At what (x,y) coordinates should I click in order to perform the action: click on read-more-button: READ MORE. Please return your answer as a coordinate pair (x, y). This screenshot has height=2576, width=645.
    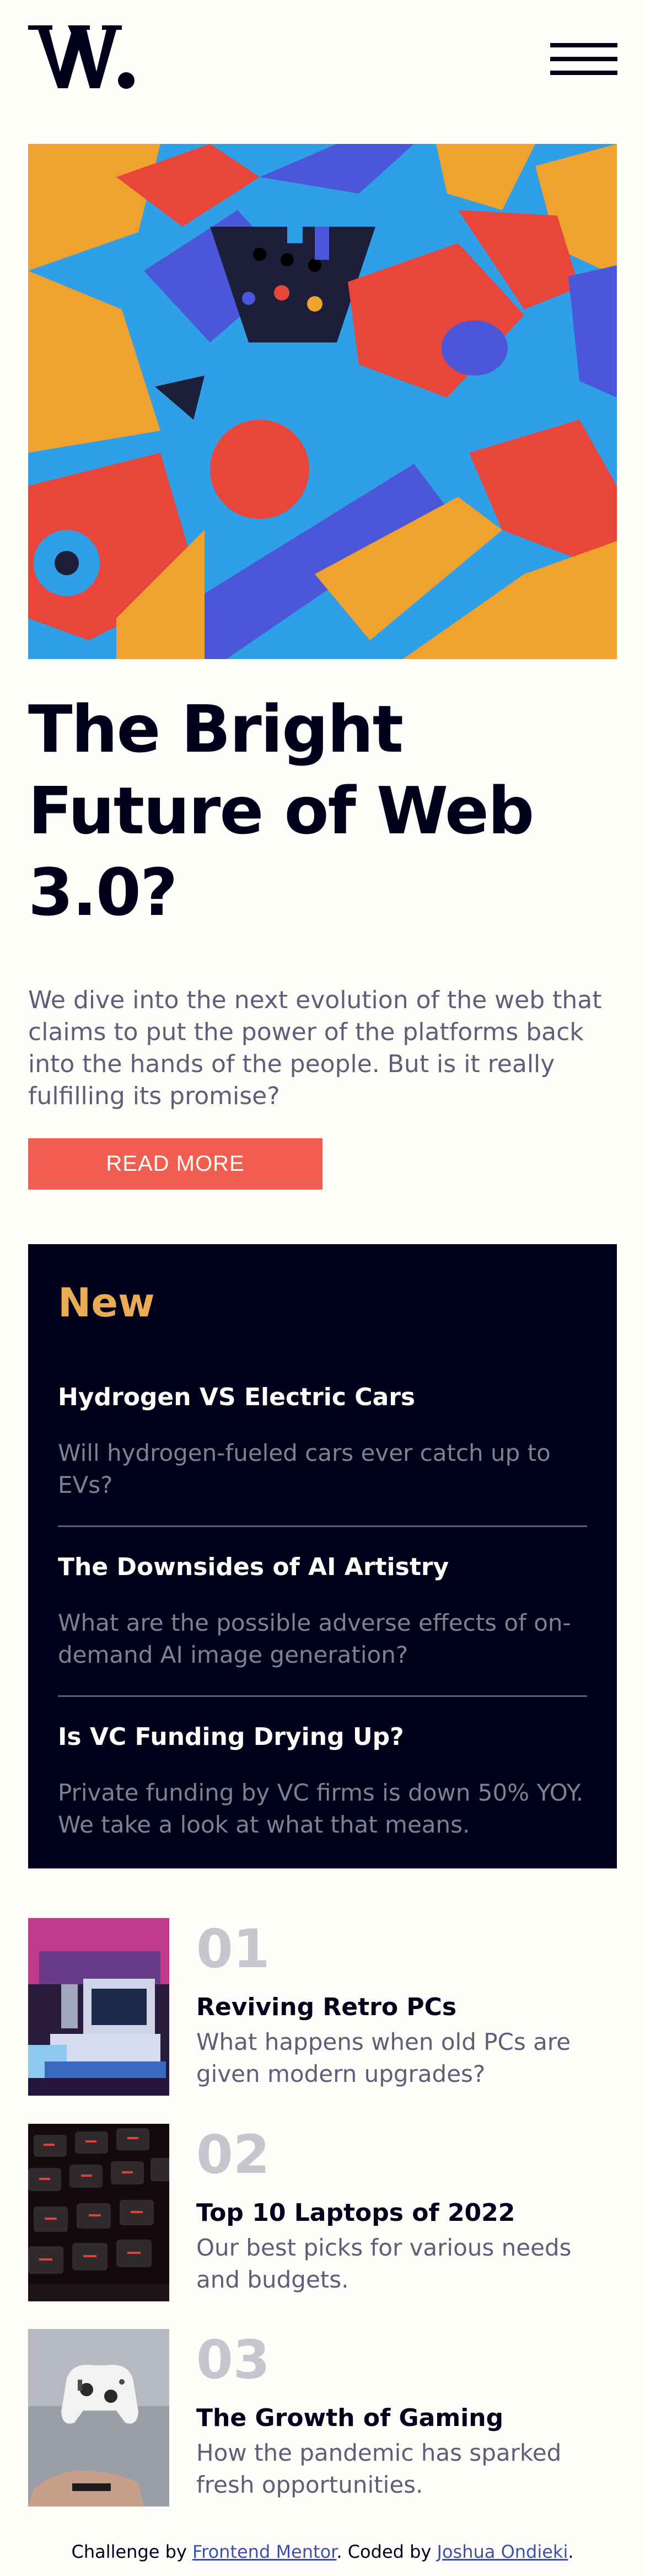
    Looking at the image, I should click on (175, 1164).